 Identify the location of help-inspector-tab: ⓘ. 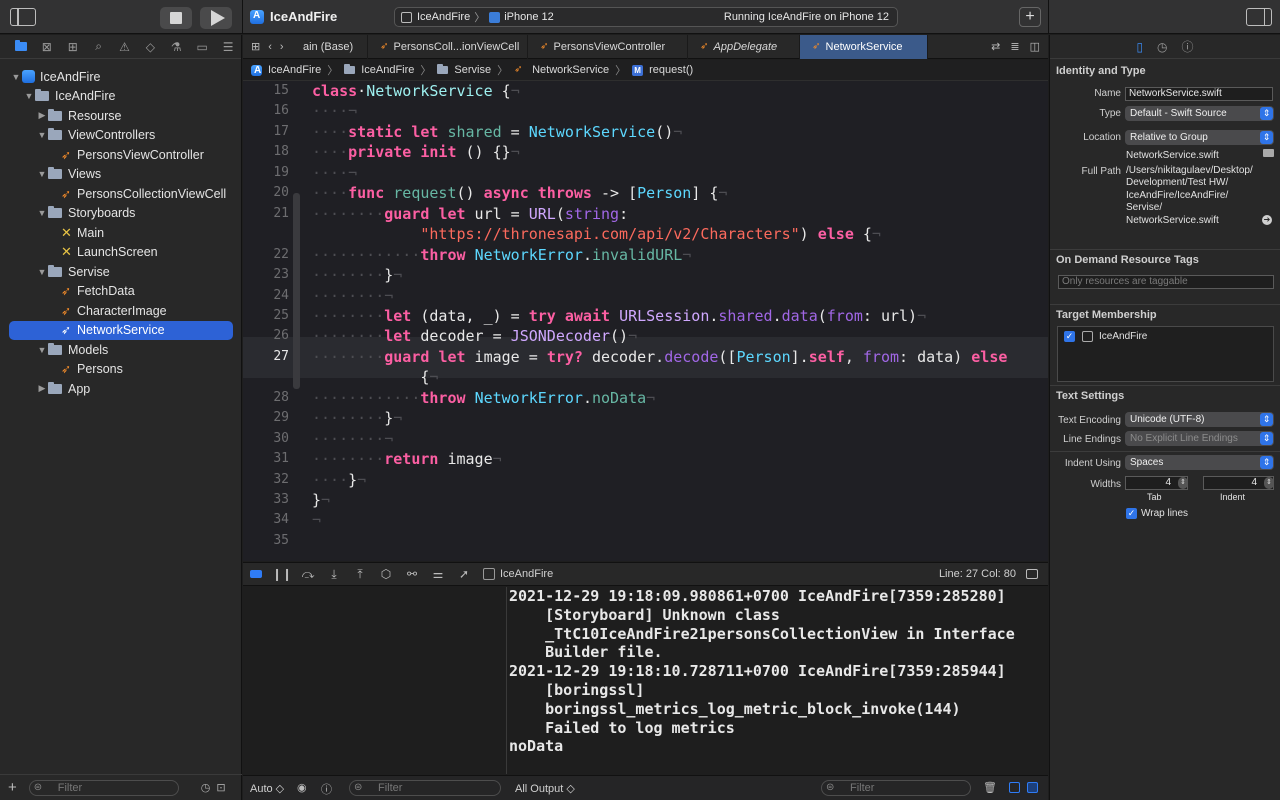
(1188, 46).